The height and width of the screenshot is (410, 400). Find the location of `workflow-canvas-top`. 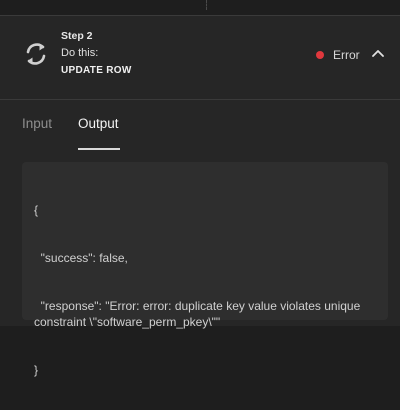

workflow-canvas-top is located at coordinates (200, 7).